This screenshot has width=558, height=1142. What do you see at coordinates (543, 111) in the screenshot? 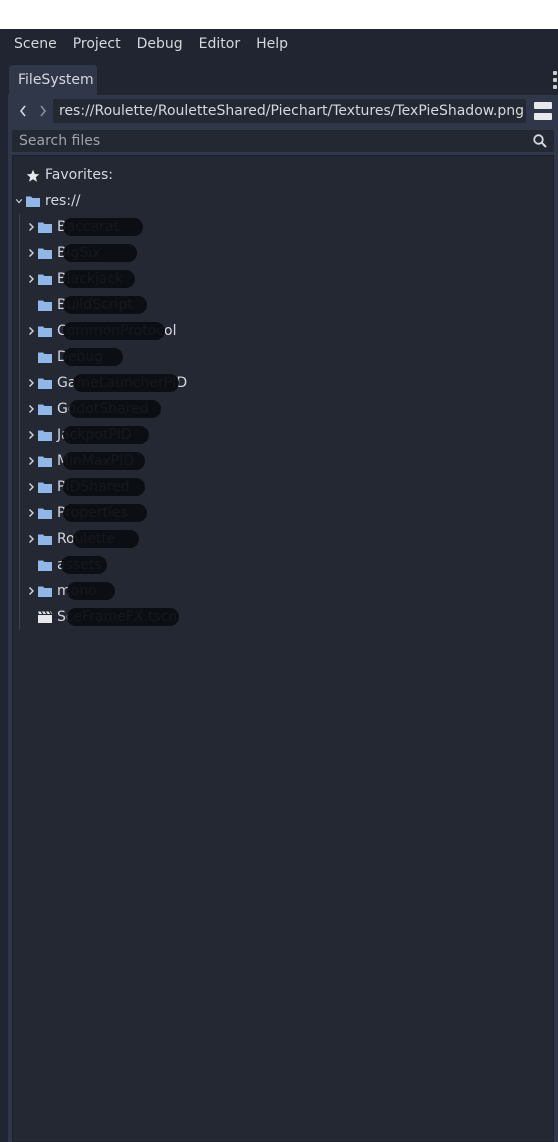
I see `split-mode-button` at bounding box center [543, 111].